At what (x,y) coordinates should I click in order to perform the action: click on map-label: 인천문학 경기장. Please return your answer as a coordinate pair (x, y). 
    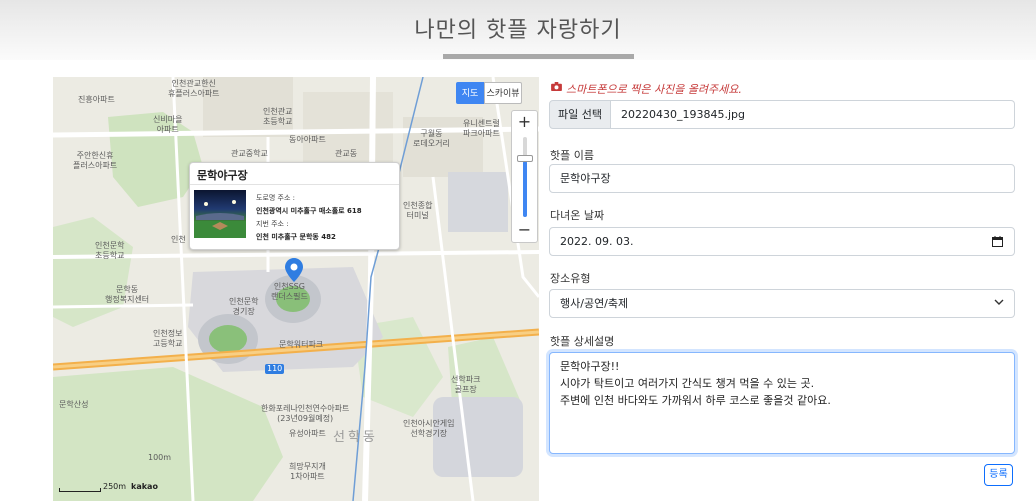
    Looking at the image, I should click on (244, 306).